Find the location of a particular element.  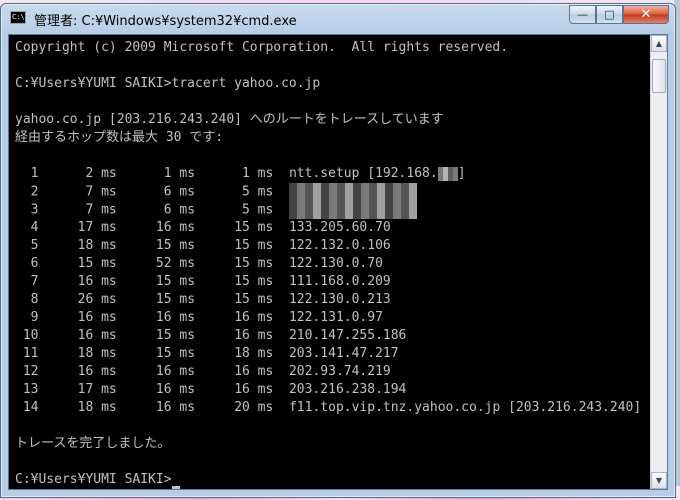

max-hops-line: 経由するホップ数は最大 30 です: is located at coordinates (119, 137).